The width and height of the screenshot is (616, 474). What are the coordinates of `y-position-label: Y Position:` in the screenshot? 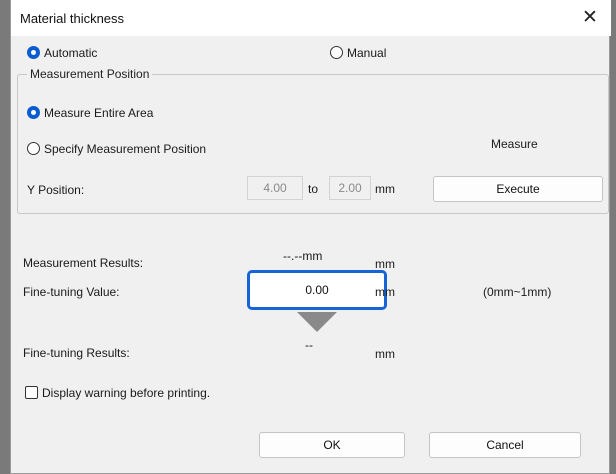 It's located at (56, 190).